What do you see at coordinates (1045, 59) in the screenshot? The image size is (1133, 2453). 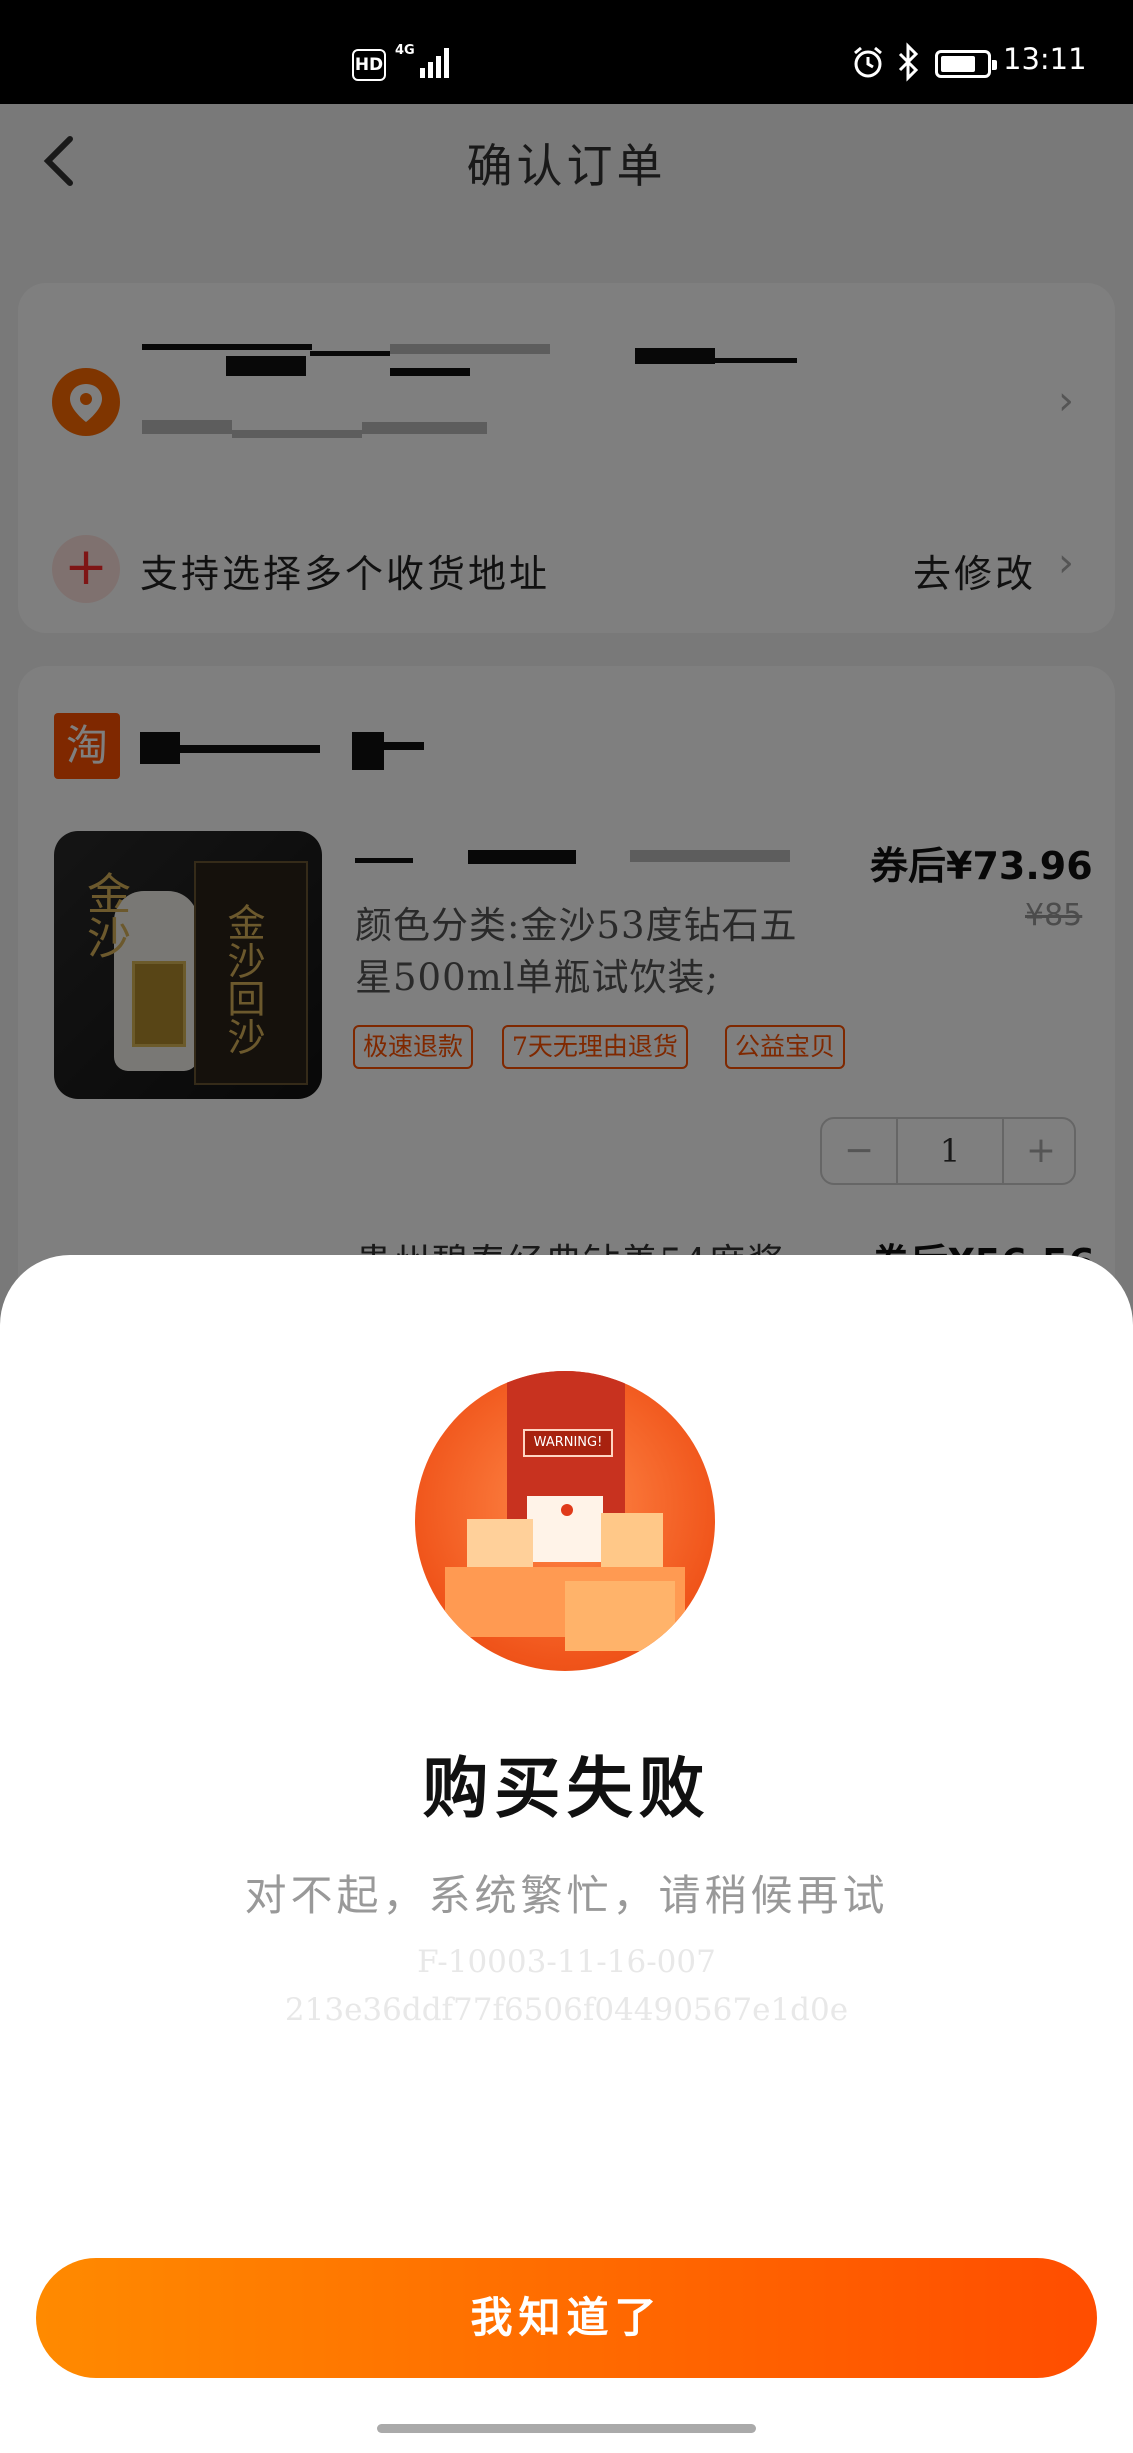 I see `clock: 13:11` at bounding box center [1045, 59].